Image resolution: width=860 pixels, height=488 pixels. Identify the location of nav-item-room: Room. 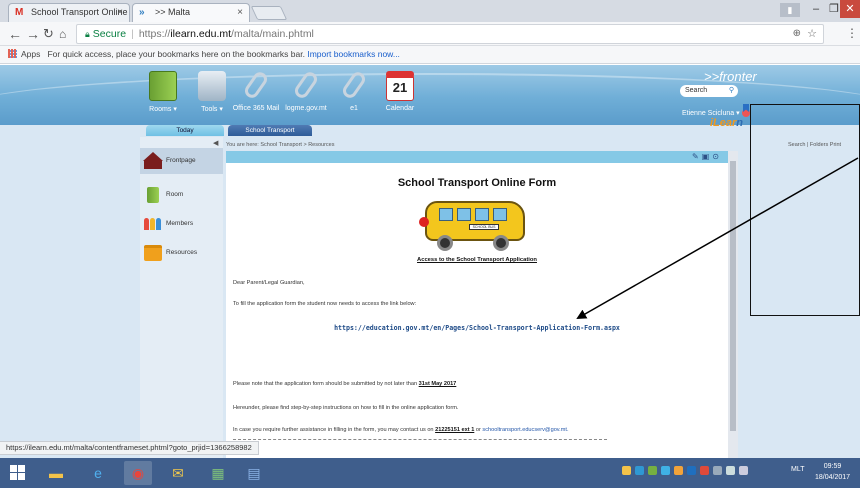
(181, 195).